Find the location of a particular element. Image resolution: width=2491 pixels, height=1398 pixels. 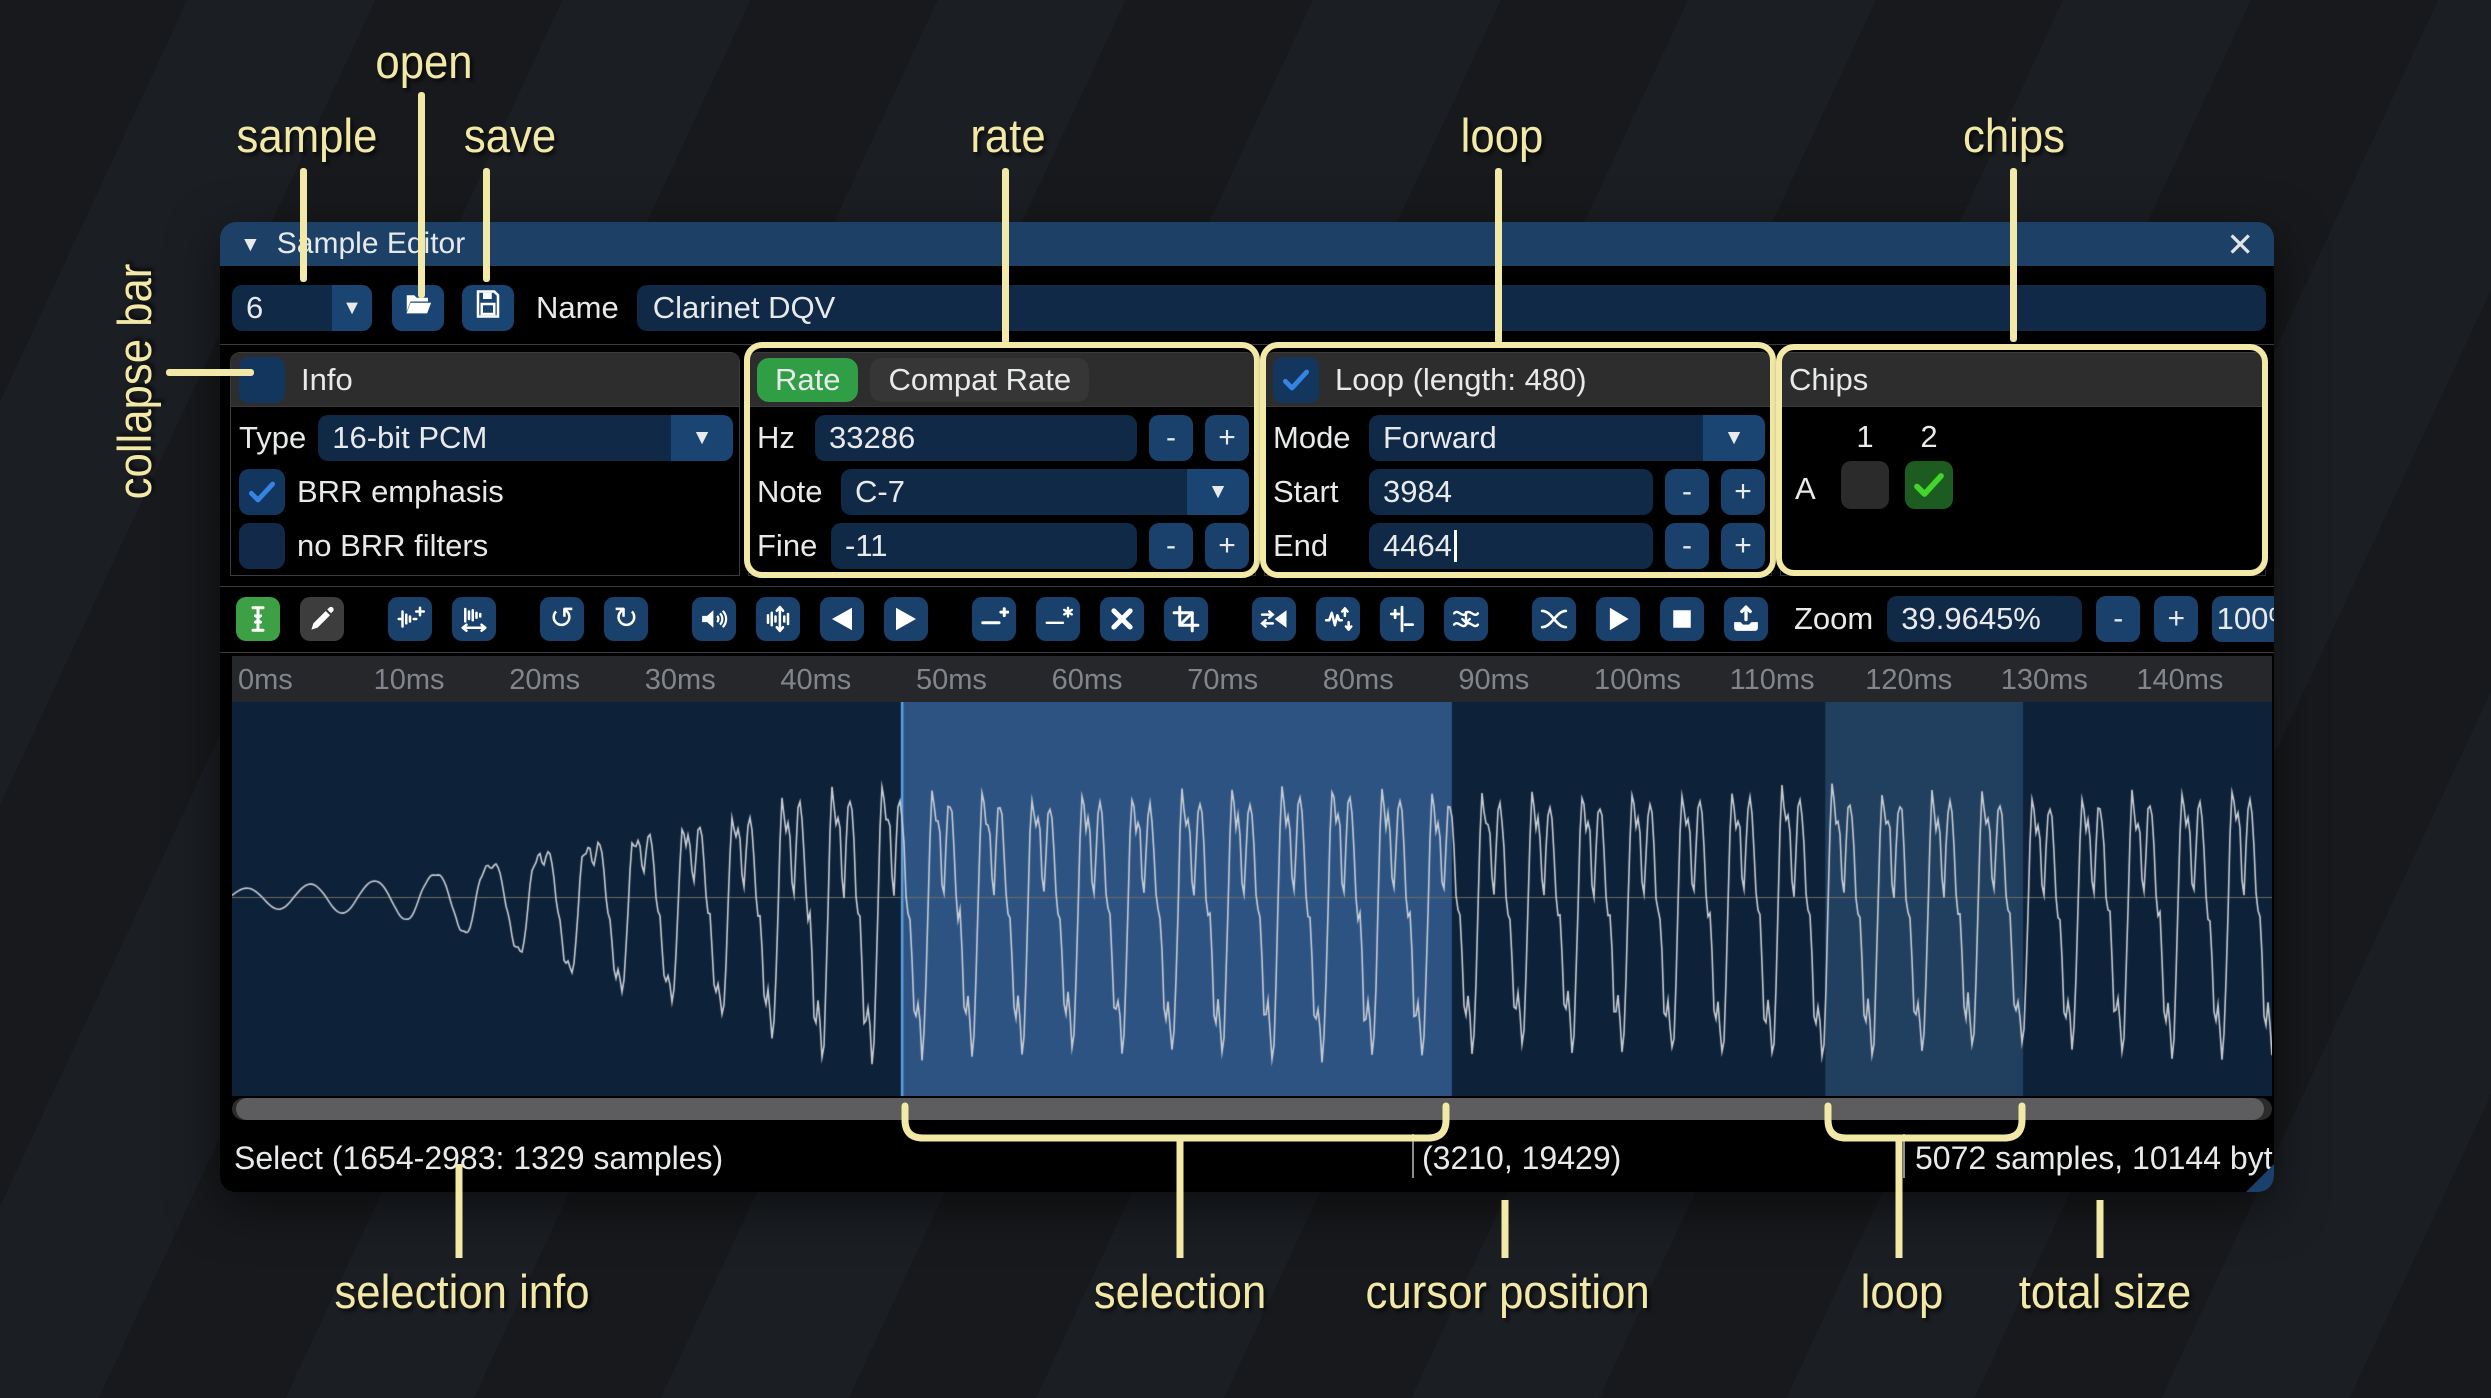

zoom-reset-button: 100% is located at coordinates (2243, 619).